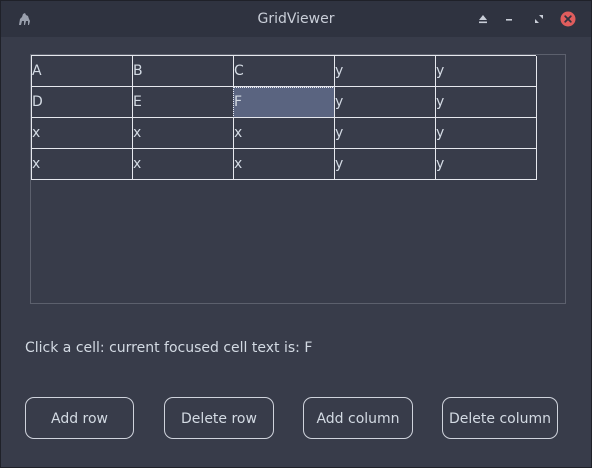 The height and width of the screenshot is (468, 592). What do you see at coordinates (82, 102) in the screenshot?
I see `grid-cell: D` at bounding box center [82, 102].